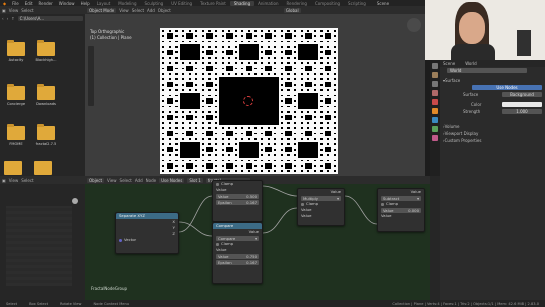  What do you see at coordinates (14, 180) in the screenshot?
I see `ie-view-menu: View` at bounding box center [14, 180].